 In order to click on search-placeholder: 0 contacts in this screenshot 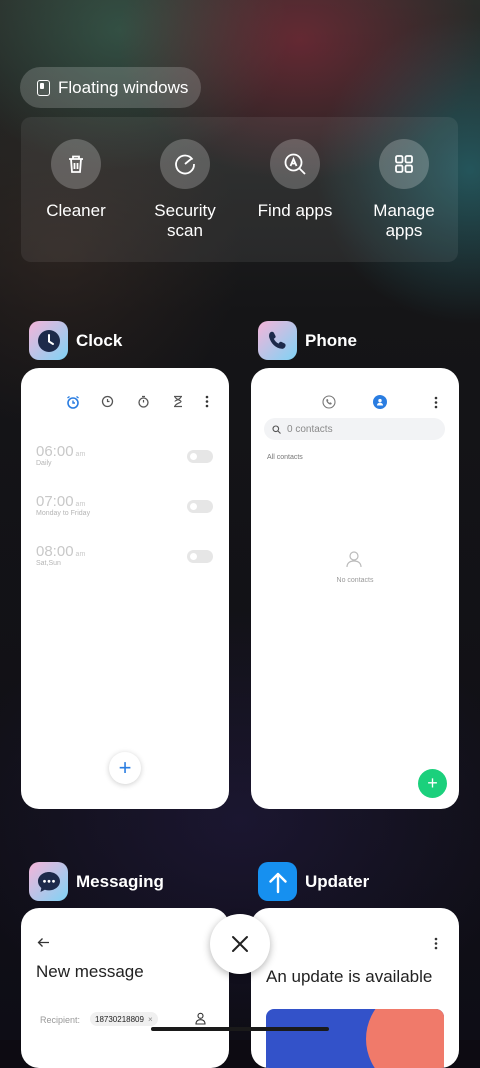, I will do `click(310, 429)`.